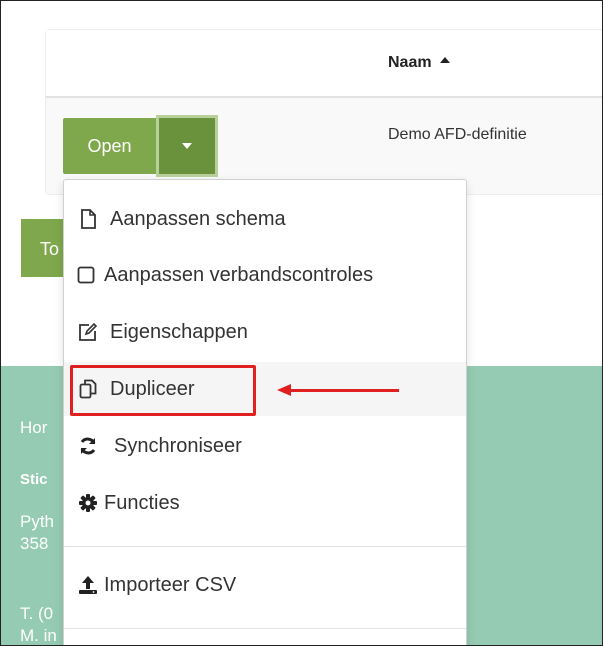  I want to click on annotation-arrow-head-icon, so click(284, 390).